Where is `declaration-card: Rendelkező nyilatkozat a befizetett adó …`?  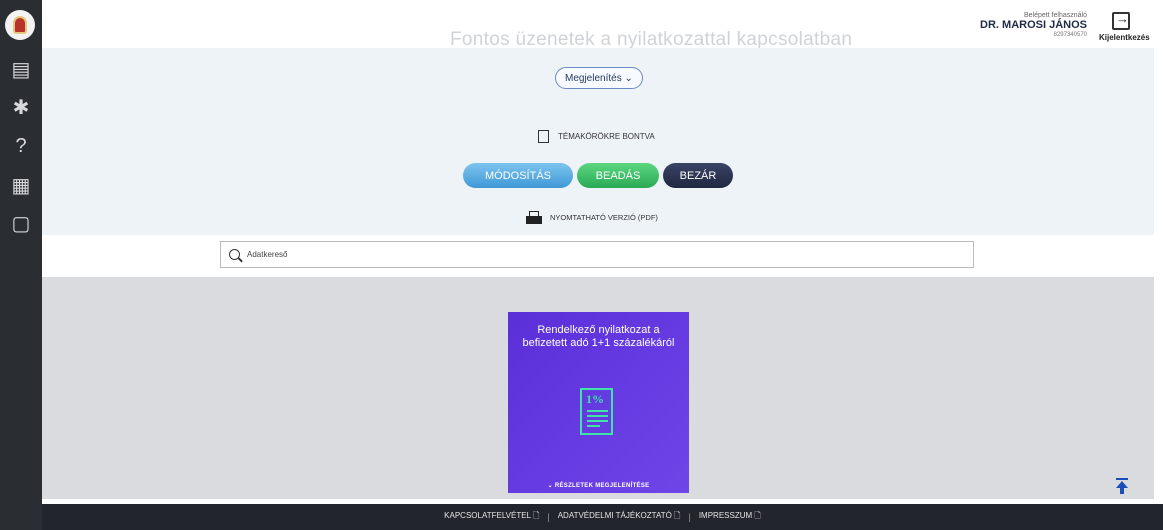
declaration-card: Rendelkező nyilatkozat a befizetett adó … is located at coordinates (598, 402).